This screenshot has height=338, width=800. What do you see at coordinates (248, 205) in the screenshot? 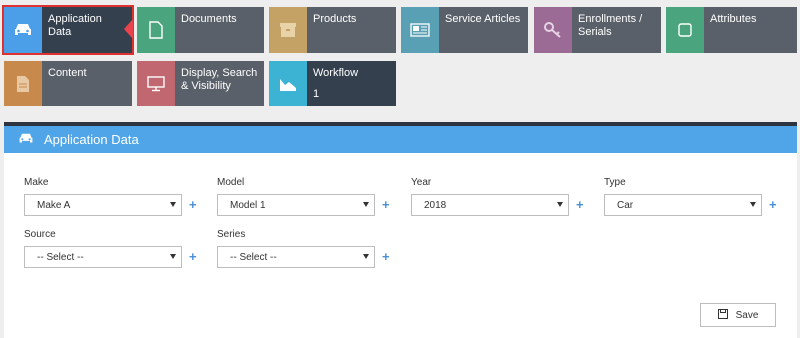
I see `model-value: Model 1` at bounding box center [248, 205].